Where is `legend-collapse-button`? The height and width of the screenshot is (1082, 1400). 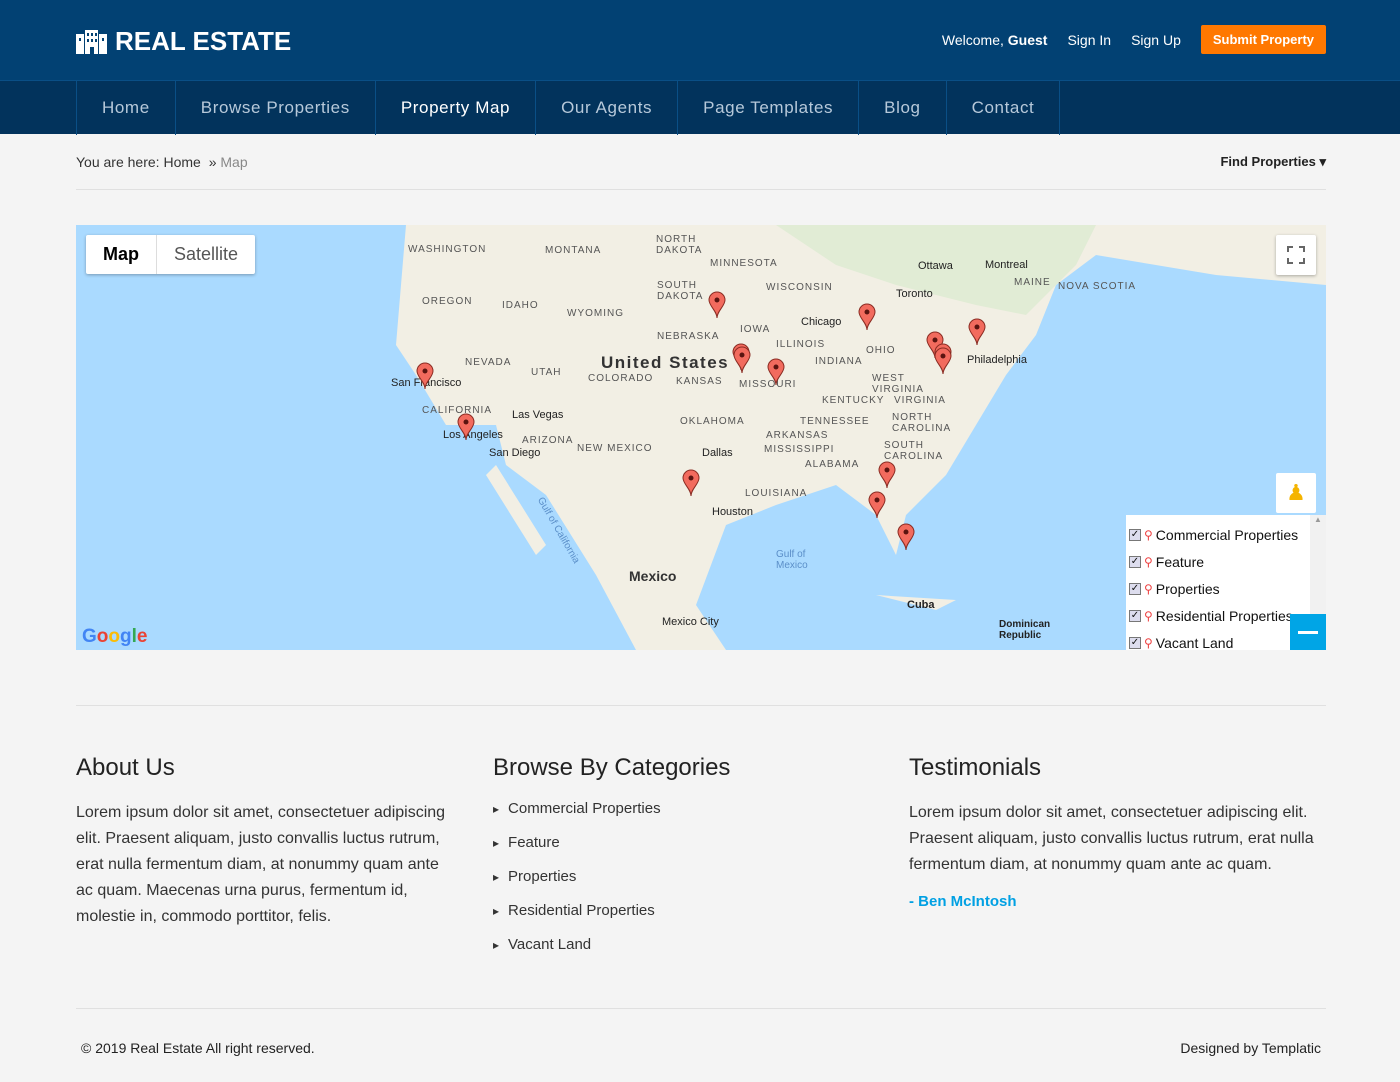
legend-collapse-button is located at coordinates (1308, 632).